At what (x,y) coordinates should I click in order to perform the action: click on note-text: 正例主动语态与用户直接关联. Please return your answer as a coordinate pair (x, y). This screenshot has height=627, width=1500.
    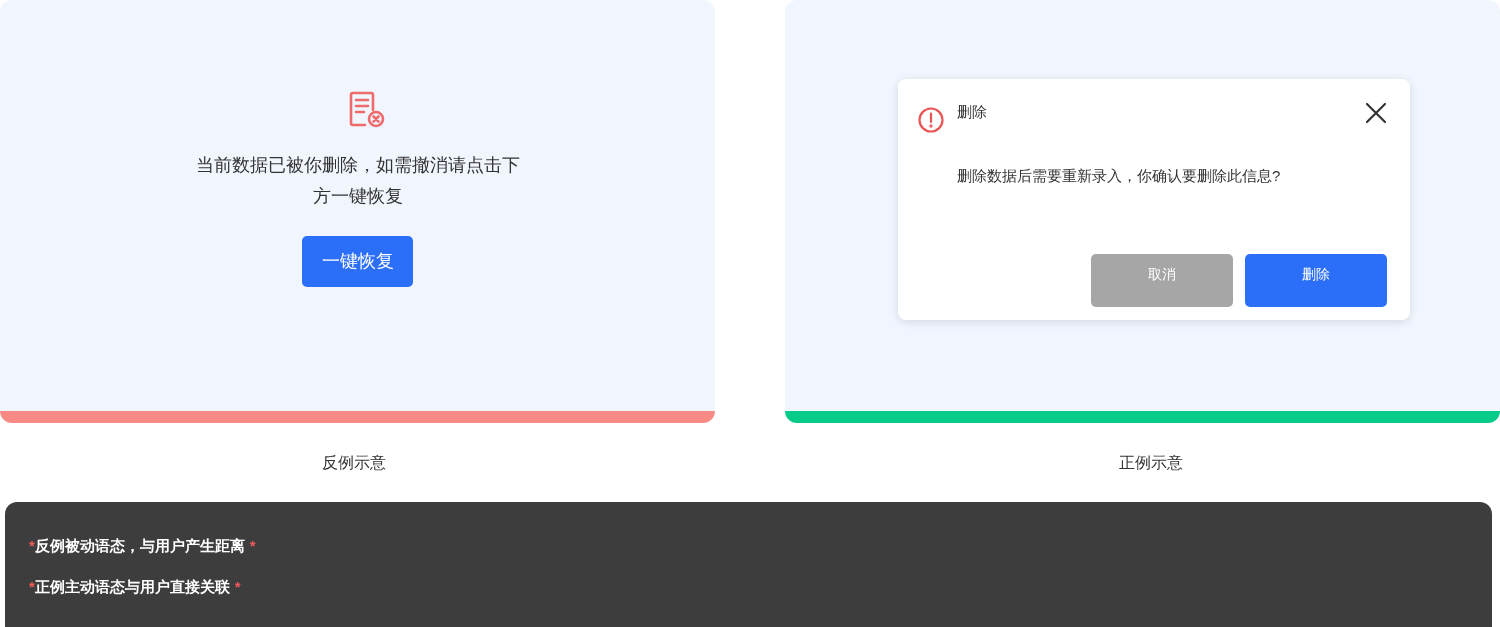
    Looking at the image, I should click on (132, 586).